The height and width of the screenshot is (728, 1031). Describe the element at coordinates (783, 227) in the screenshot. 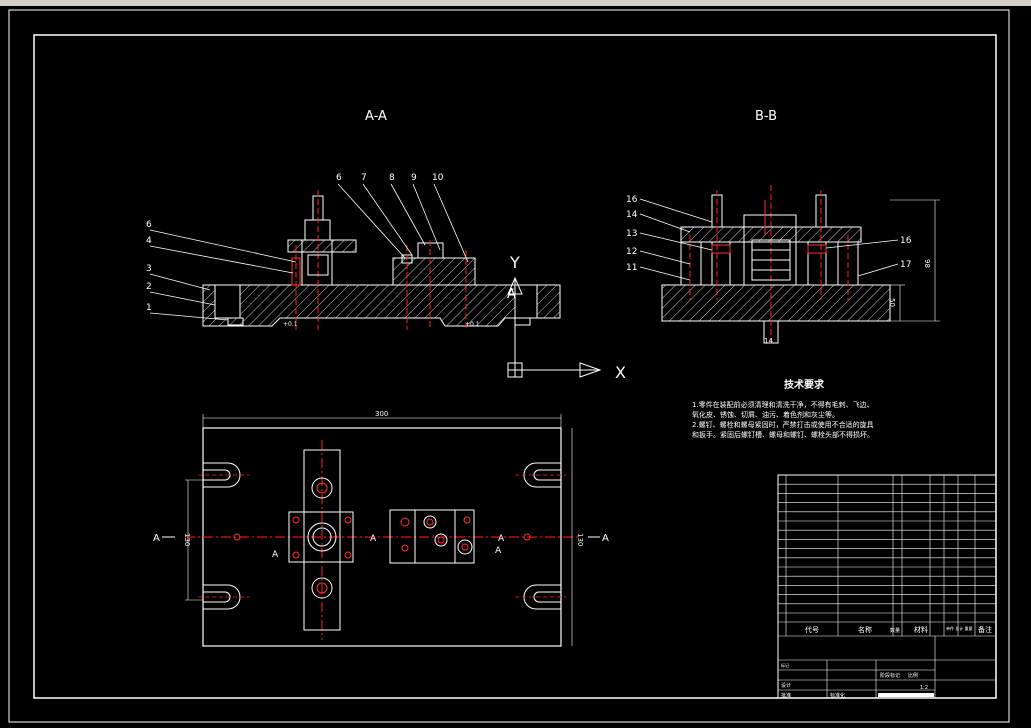

I see `section-view-bb: B-B 98 50 14 16 14 13 12 11 16 17` at that location.